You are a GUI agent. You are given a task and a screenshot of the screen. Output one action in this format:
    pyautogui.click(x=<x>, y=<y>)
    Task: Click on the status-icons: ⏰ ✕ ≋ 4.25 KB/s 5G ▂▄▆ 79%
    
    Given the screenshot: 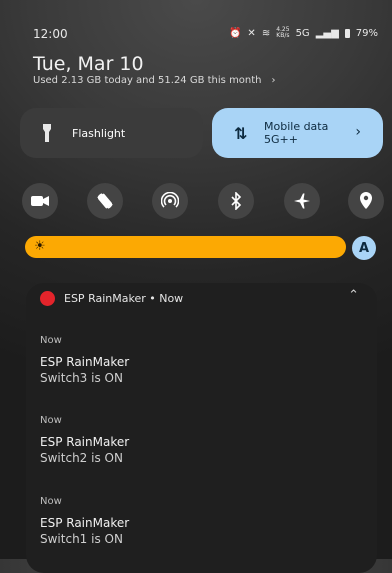 What is the action you would take?
    pyautogui.click(x=303, y=33)
    